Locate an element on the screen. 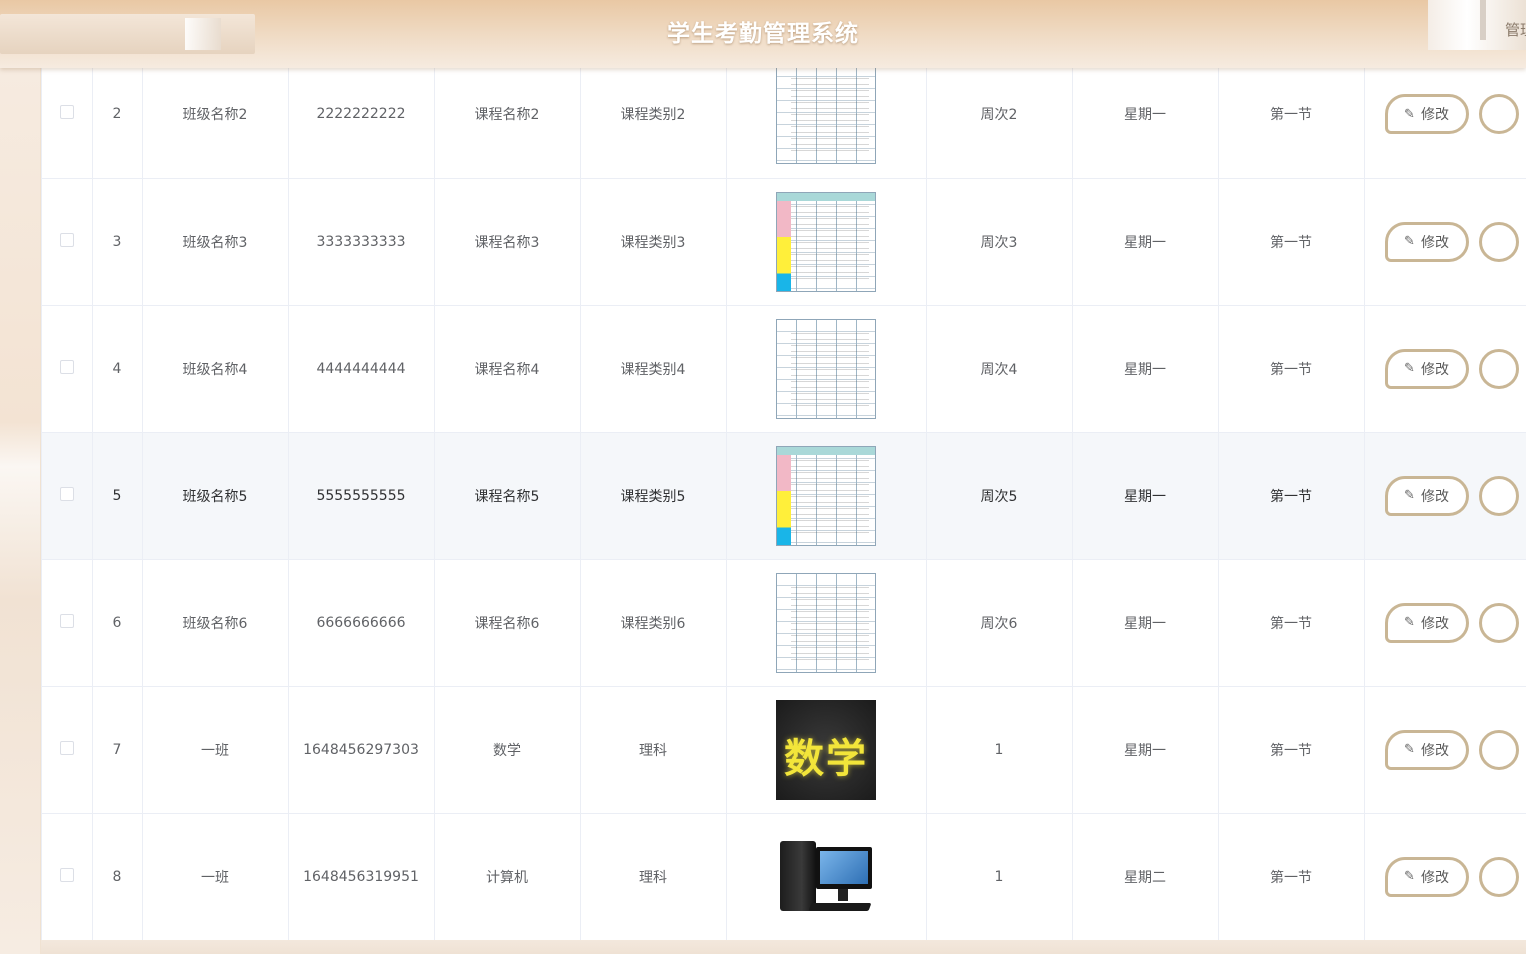 The width and height of the screenshot is (1526, 954). table-row: 4 班级名称4 4444444444 课程名称4 课程类别4 周次4 星期一 第一节 ✎ 修改 is located at coordinates (784, 369).